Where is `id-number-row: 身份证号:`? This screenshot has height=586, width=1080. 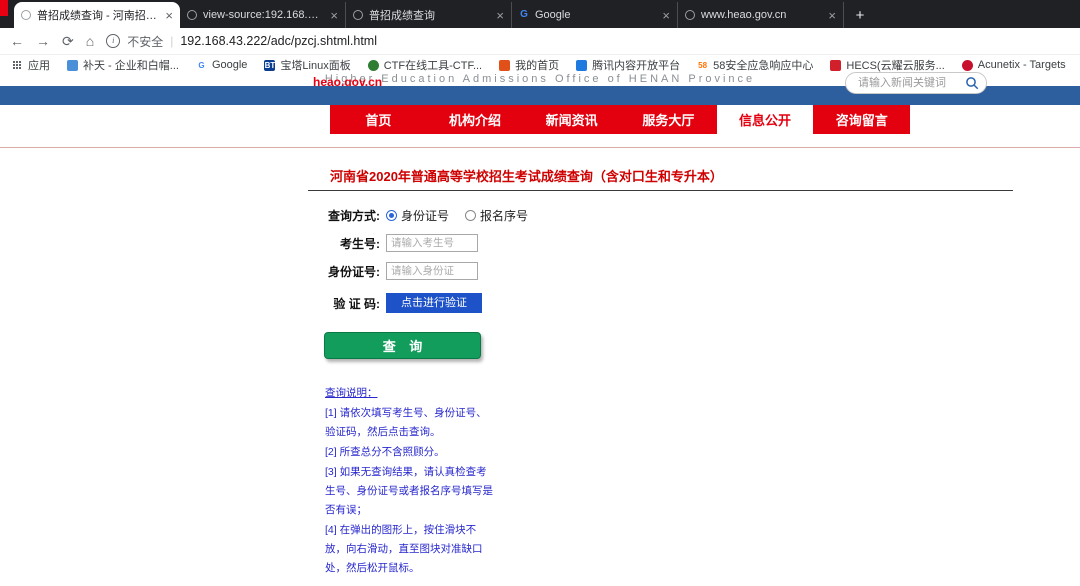
id-number-row: 身份证号: is located at coordinates (398, 271).